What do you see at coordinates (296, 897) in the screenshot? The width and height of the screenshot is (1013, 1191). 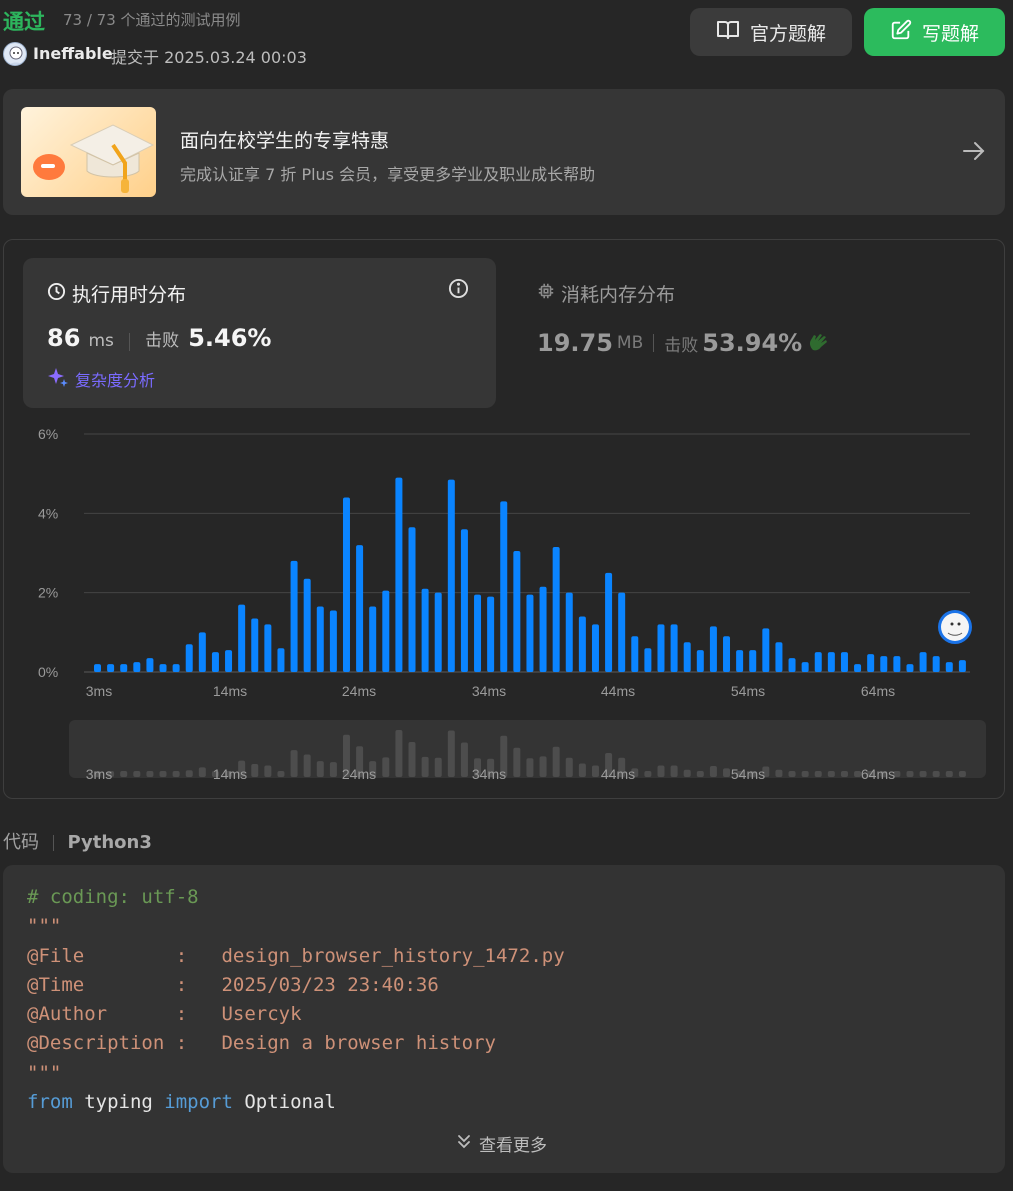 I see `code-line: # coding: utf-8` at bounding box center [296, 897].